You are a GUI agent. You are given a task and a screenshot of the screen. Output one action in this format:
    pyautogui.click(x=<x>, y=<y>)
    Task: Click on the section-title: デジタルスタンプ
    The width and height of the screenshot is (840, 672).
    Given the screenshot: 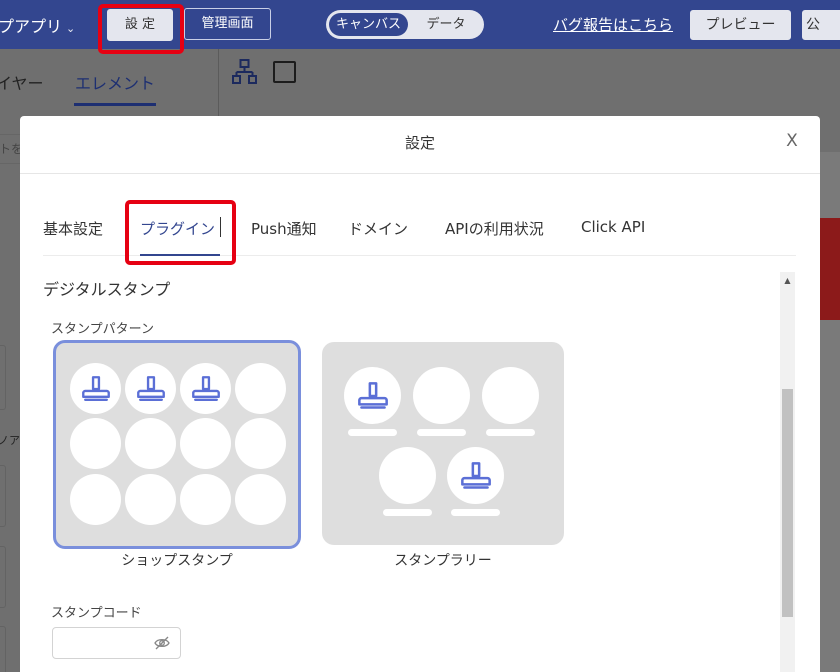 What is the action you would take?
    pyautogui.click(x=107, y=289)
    